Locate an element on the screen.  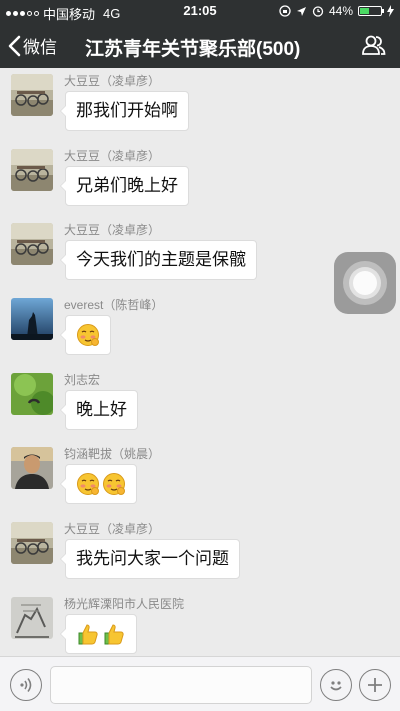
wolf-silhouette-icon is located at coordinates (32, 319).